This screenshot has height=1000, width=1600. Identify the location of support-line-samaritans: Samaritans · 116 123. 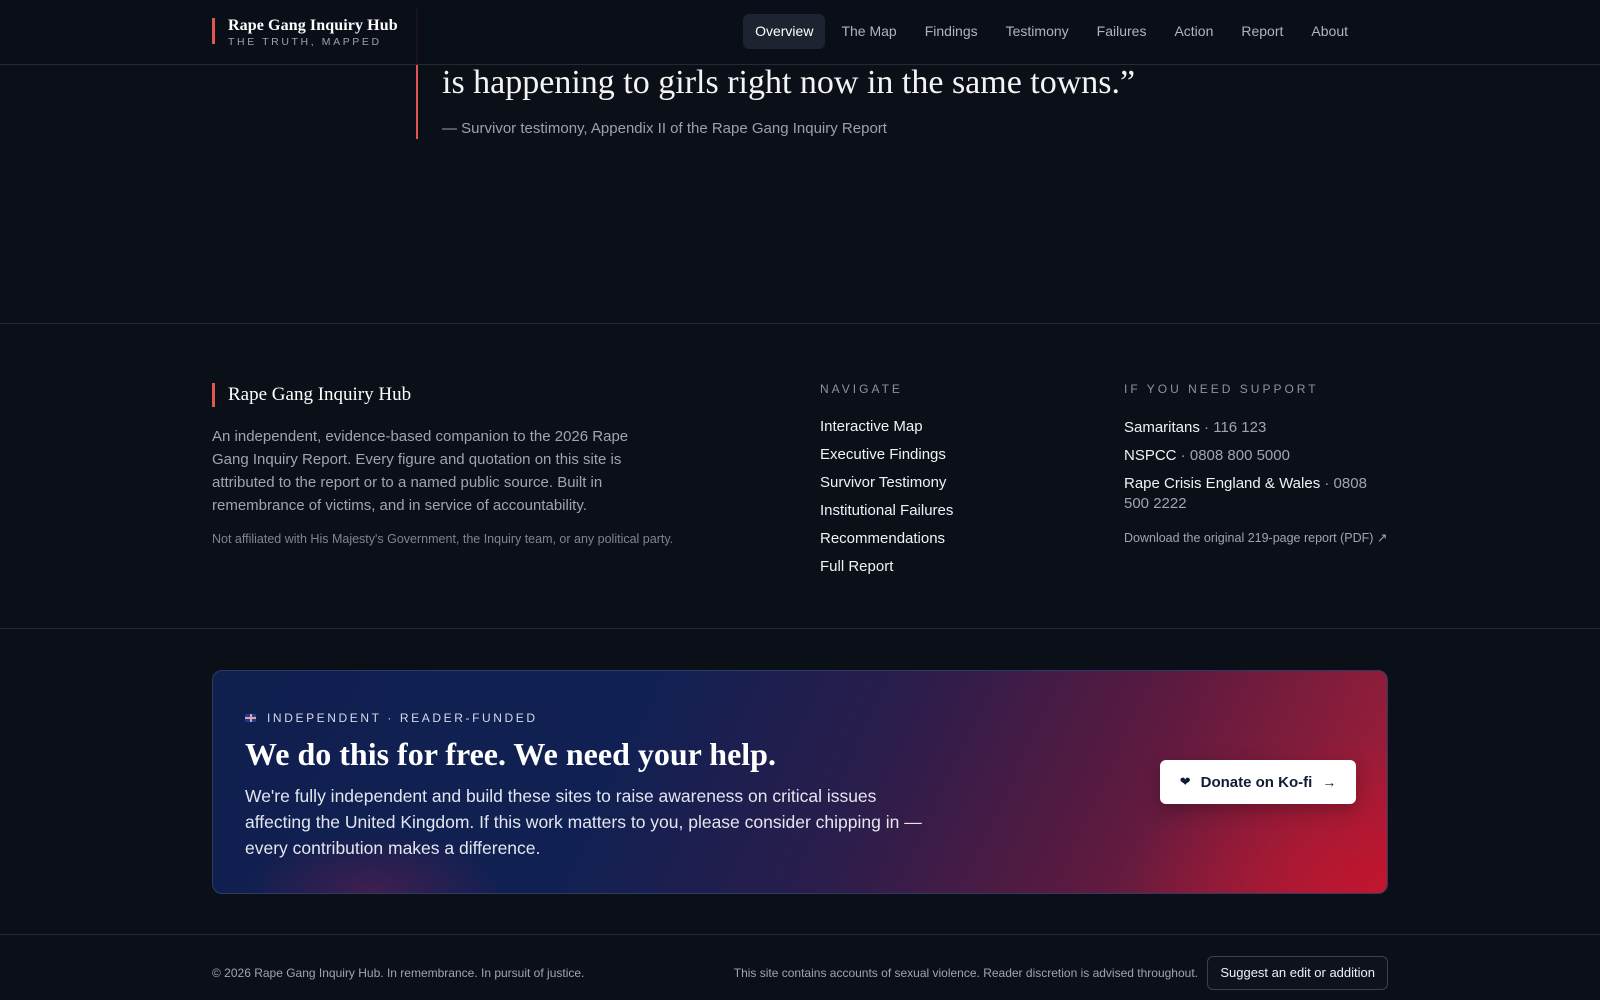
(1259, 428).